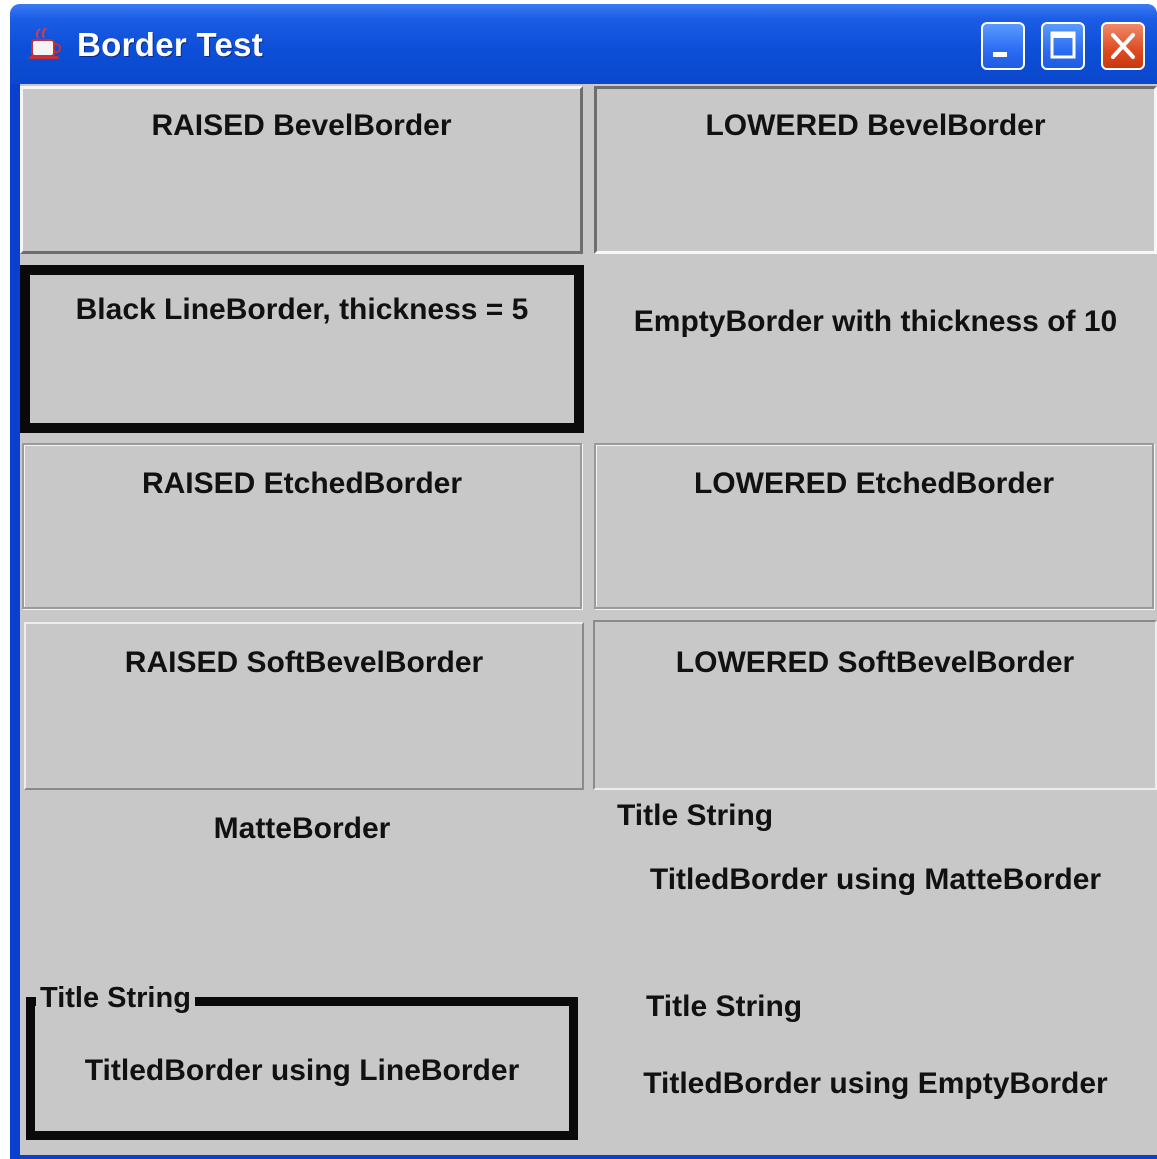 The width and height of the screenshot is (1157, 1159). Describe the element at coordinates (875, 879) in the screenshot. I see `titled-matte-label: TitledBorder using MatteBorder` at that location.